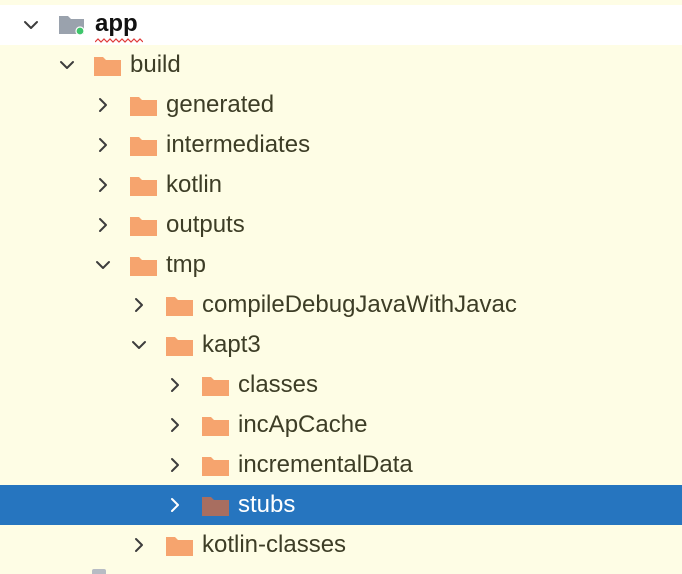 The height and width of the screenshot is (574, 682). What do you see at coordinates (341, 145) in the screenshot?
I see `tree-row-intermediates: intermediates` at bounding box center [341, 145].